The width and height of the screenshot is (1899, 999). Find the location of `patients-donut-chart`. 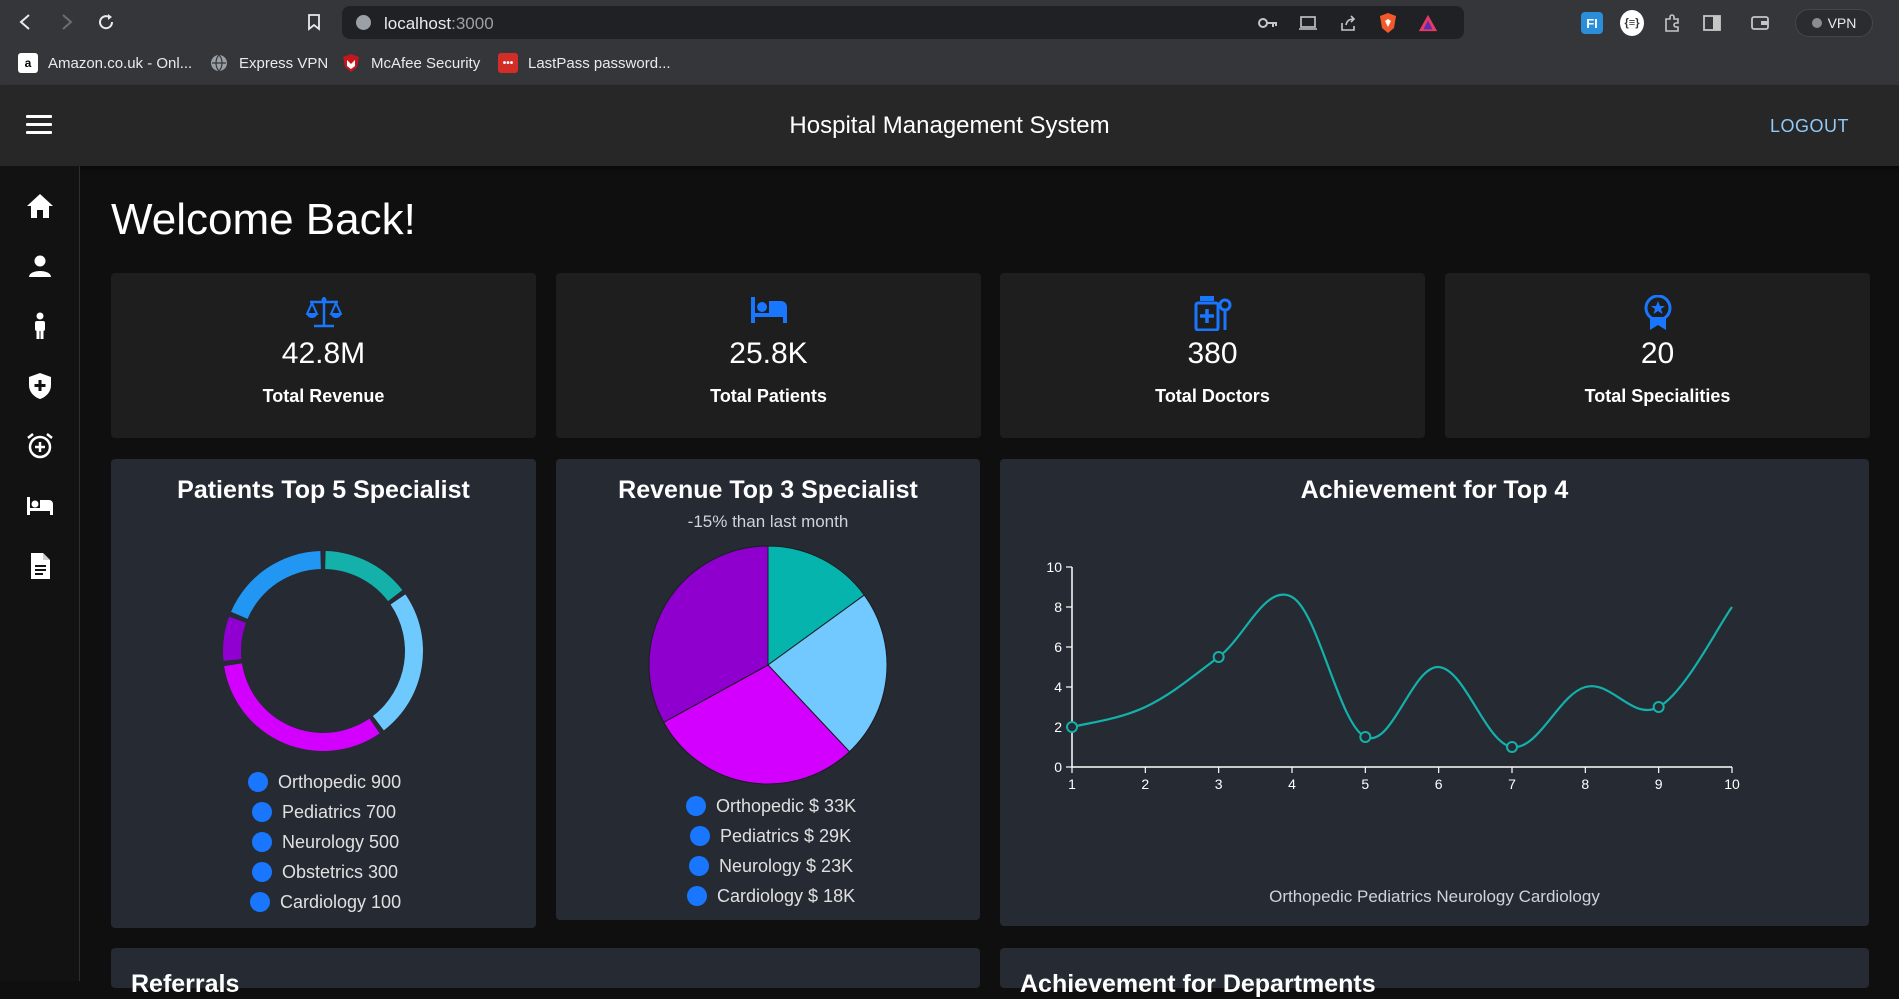

patients-donut-chart is located at coordinates (323, 651).